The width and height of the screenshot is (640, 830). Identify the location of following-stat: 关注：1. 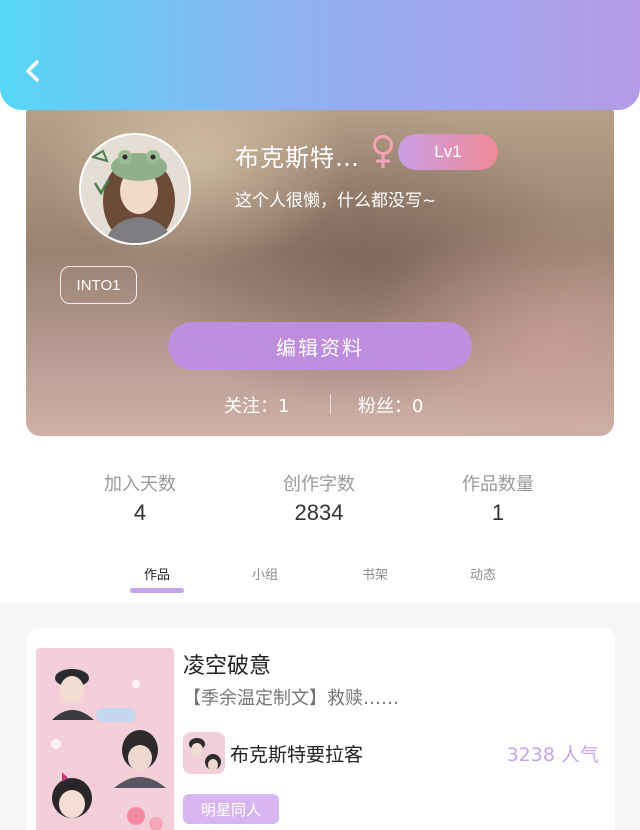
(256, 405).